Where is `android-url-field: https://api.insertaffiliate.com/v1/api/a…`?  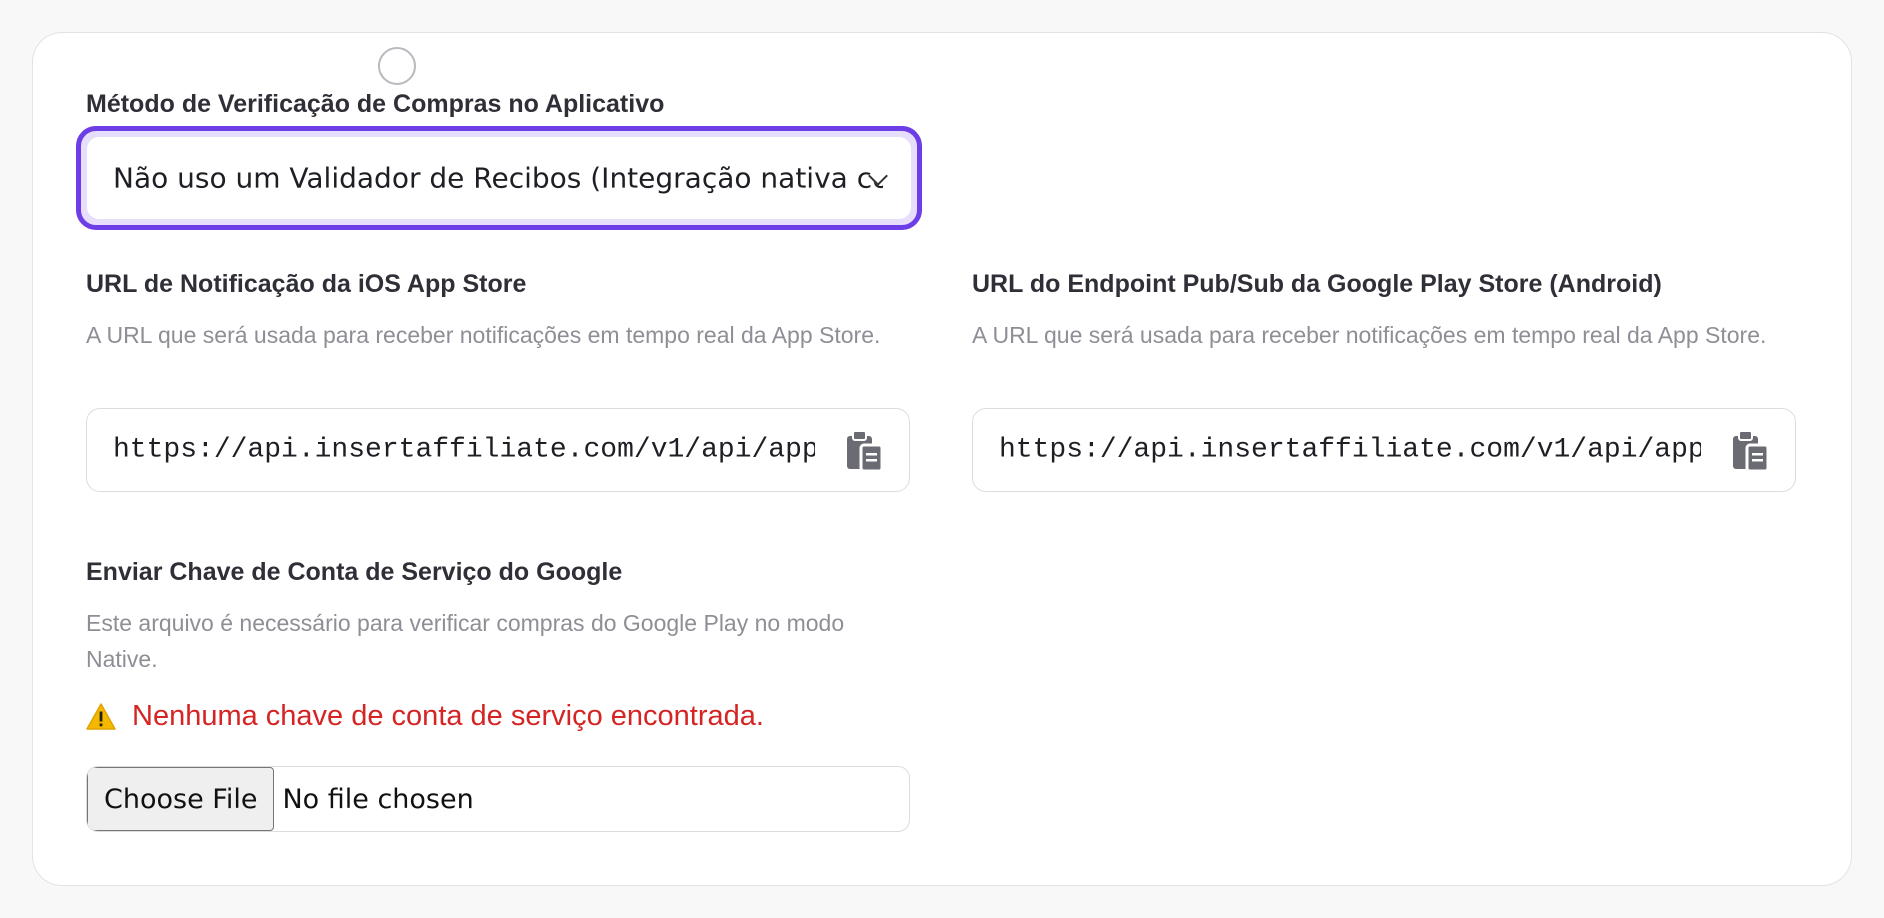
android-url-field: https://api.insertaffiliate.com/v1/api/a… is located at coordinates (1384, 450).